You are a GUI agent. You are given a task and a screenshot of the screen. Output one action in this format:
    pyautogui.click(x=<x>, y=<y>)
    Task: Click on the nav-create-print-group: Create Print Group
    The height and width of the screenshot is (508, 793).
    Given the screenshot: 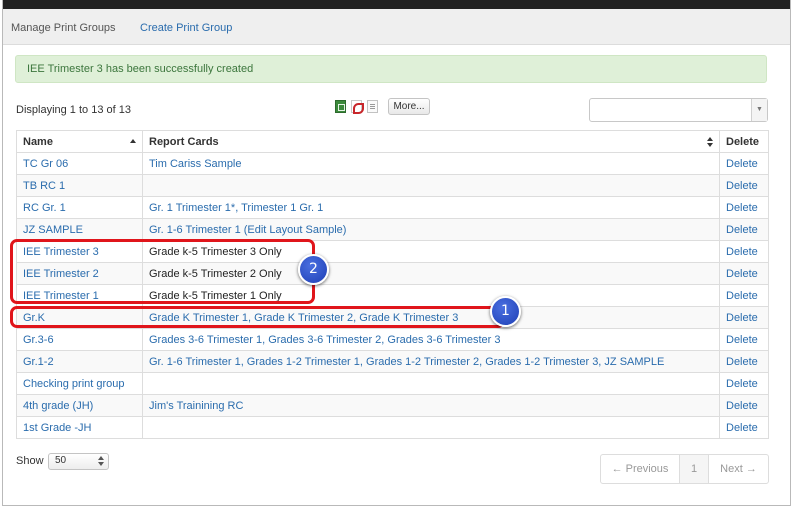 What is the action you would take?
    pyautogui.click(x=186, y=28)
    